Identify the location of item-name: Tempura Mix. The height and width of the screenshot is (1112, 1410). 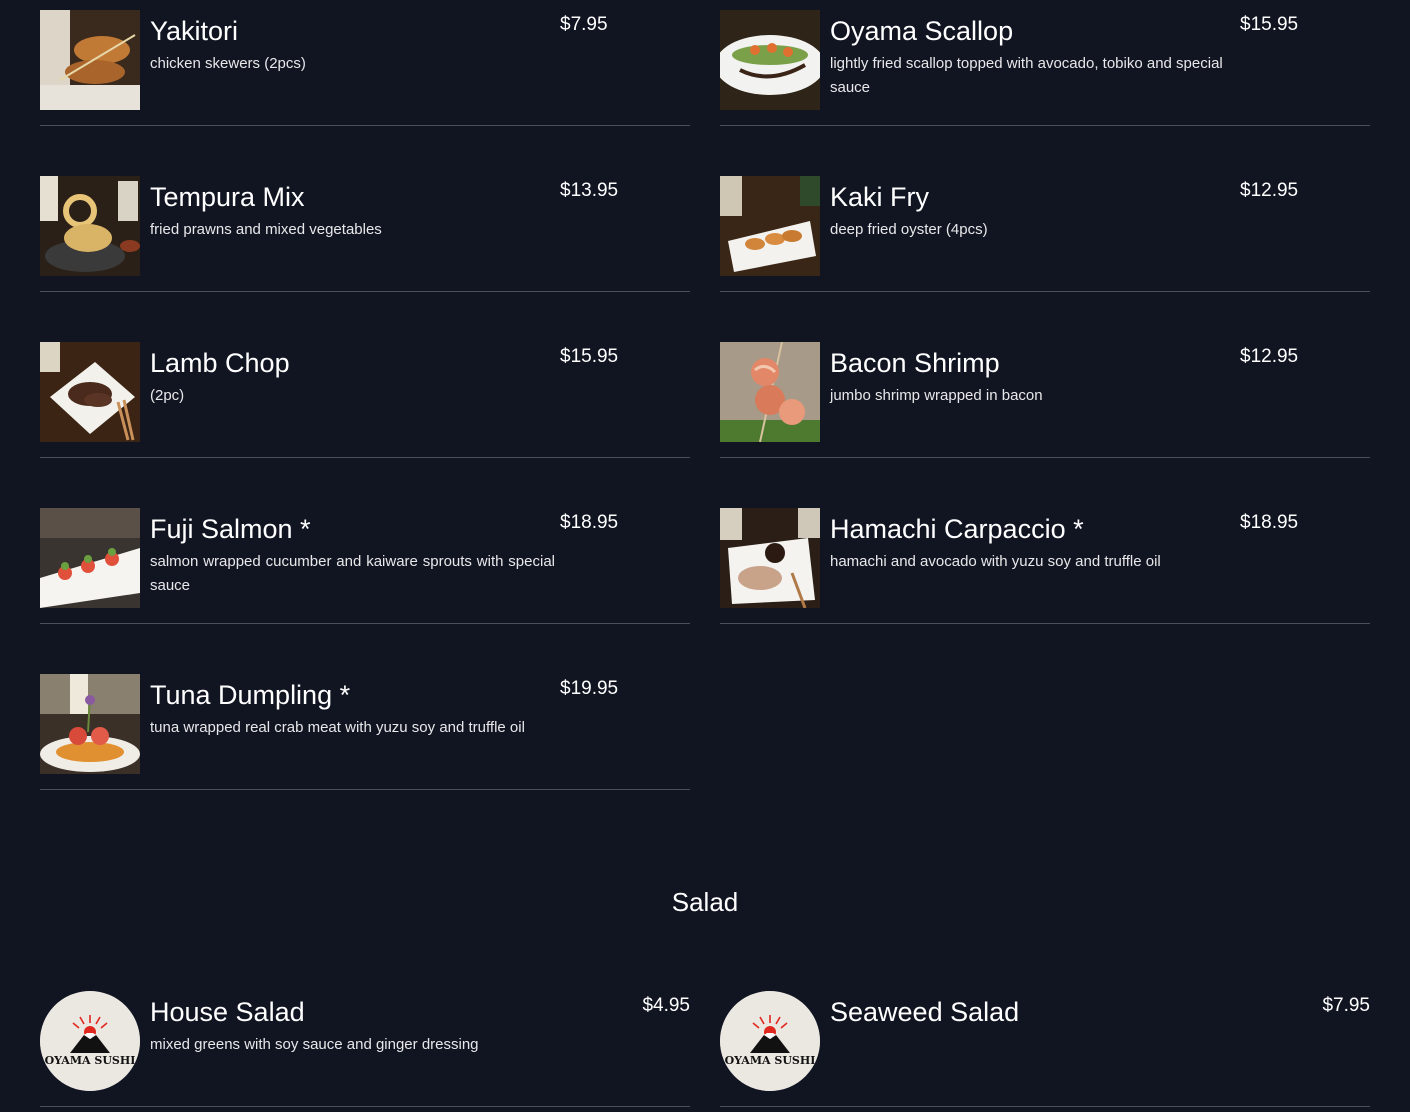
(227, 197).